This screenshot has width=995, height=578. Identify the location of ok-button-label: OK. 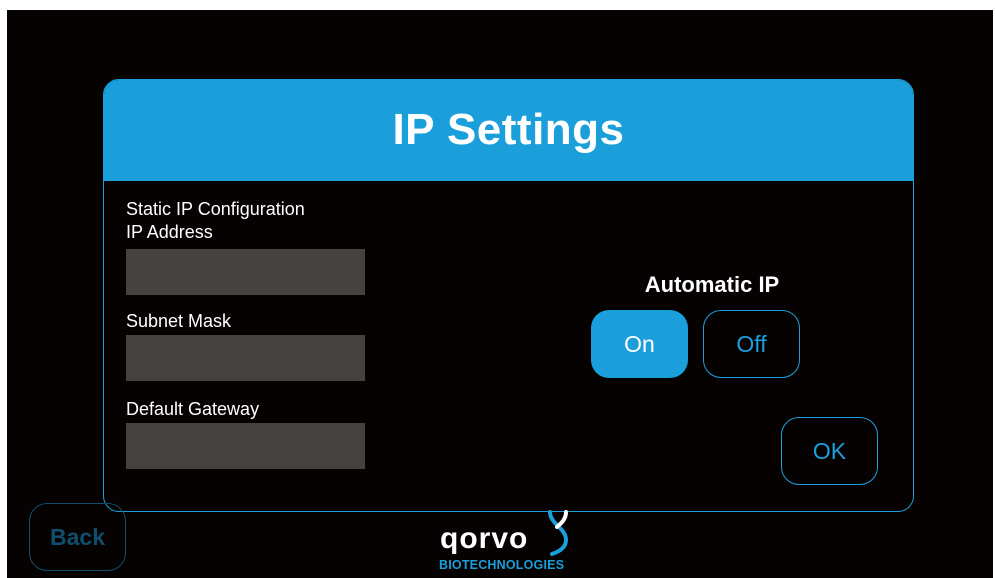
(829, 450).